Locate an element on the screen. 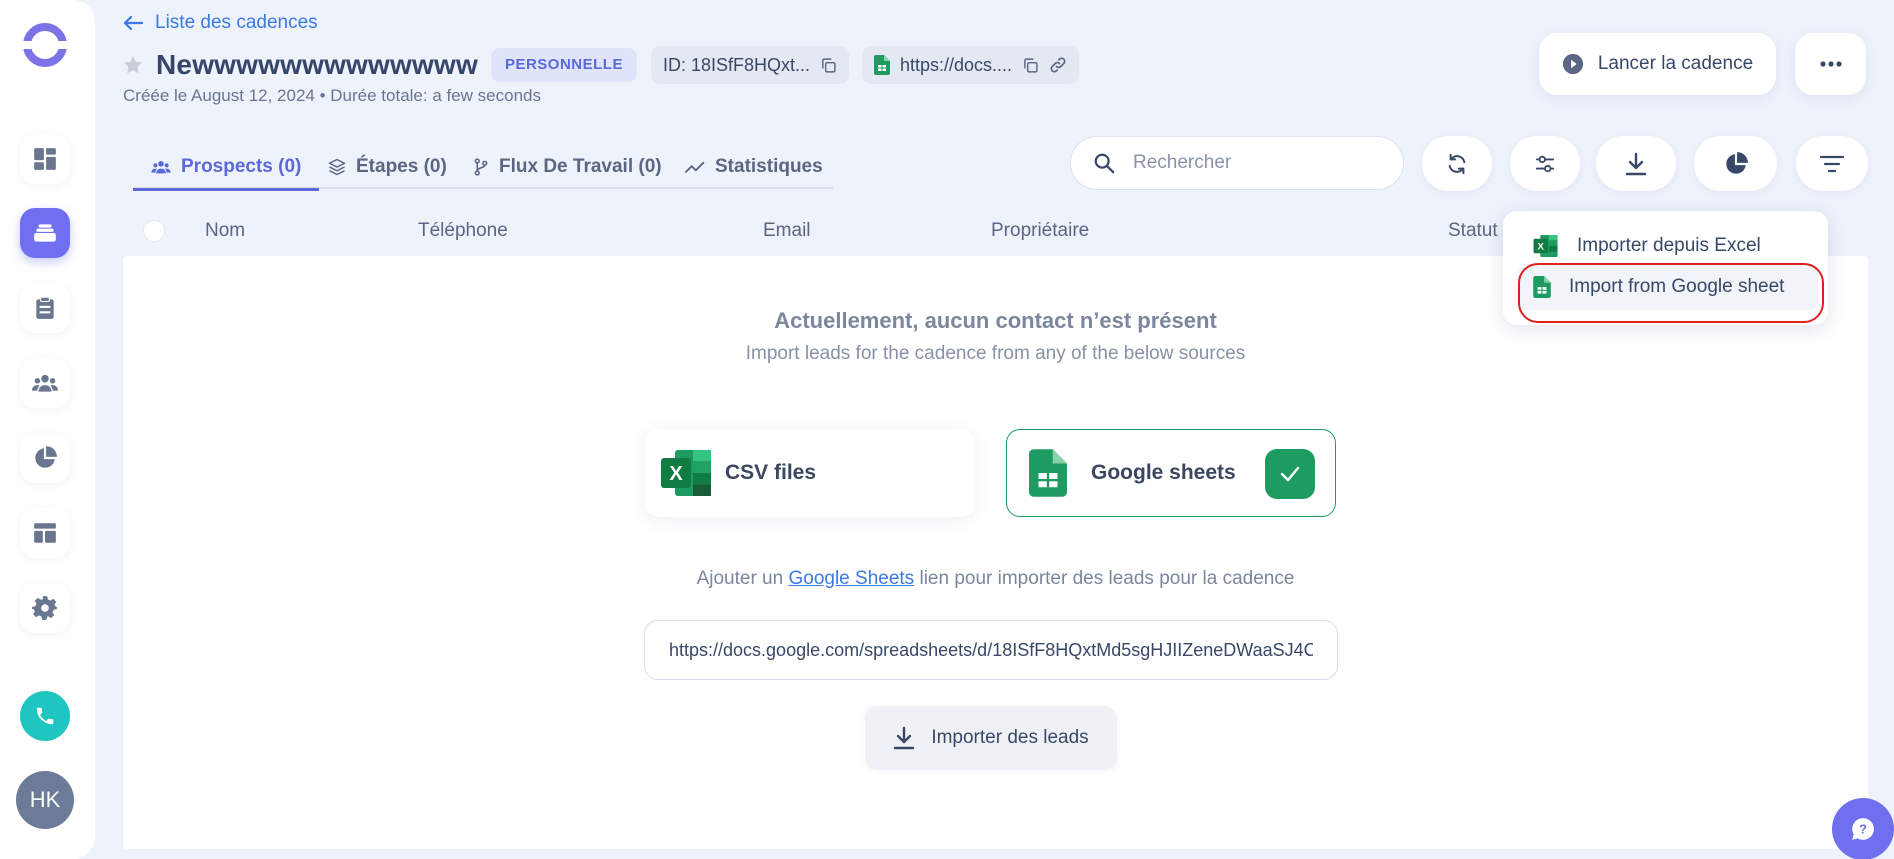 The height and width of the screenshot is (859, 1894). arrow-left-icon is located at coordinates (133, 23).